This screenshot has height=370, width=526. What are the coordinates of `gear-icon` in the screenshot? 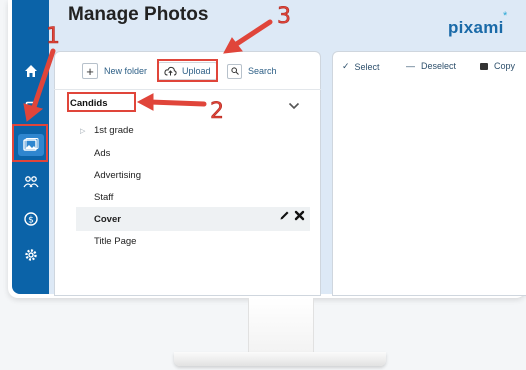 It's located at (31, 255).